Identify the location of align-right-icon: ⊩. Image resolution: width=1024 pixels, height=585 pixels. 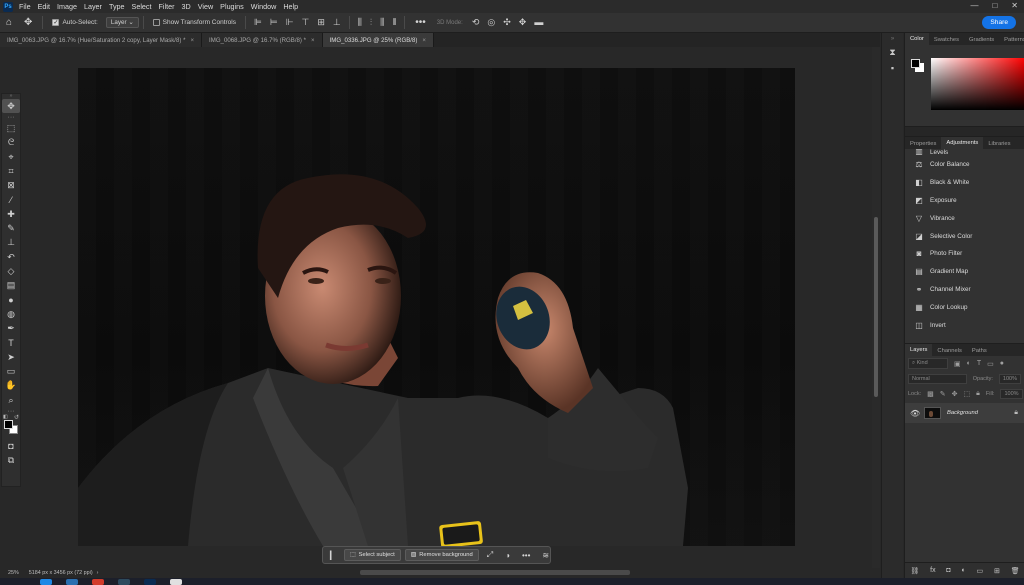
(290, 22).